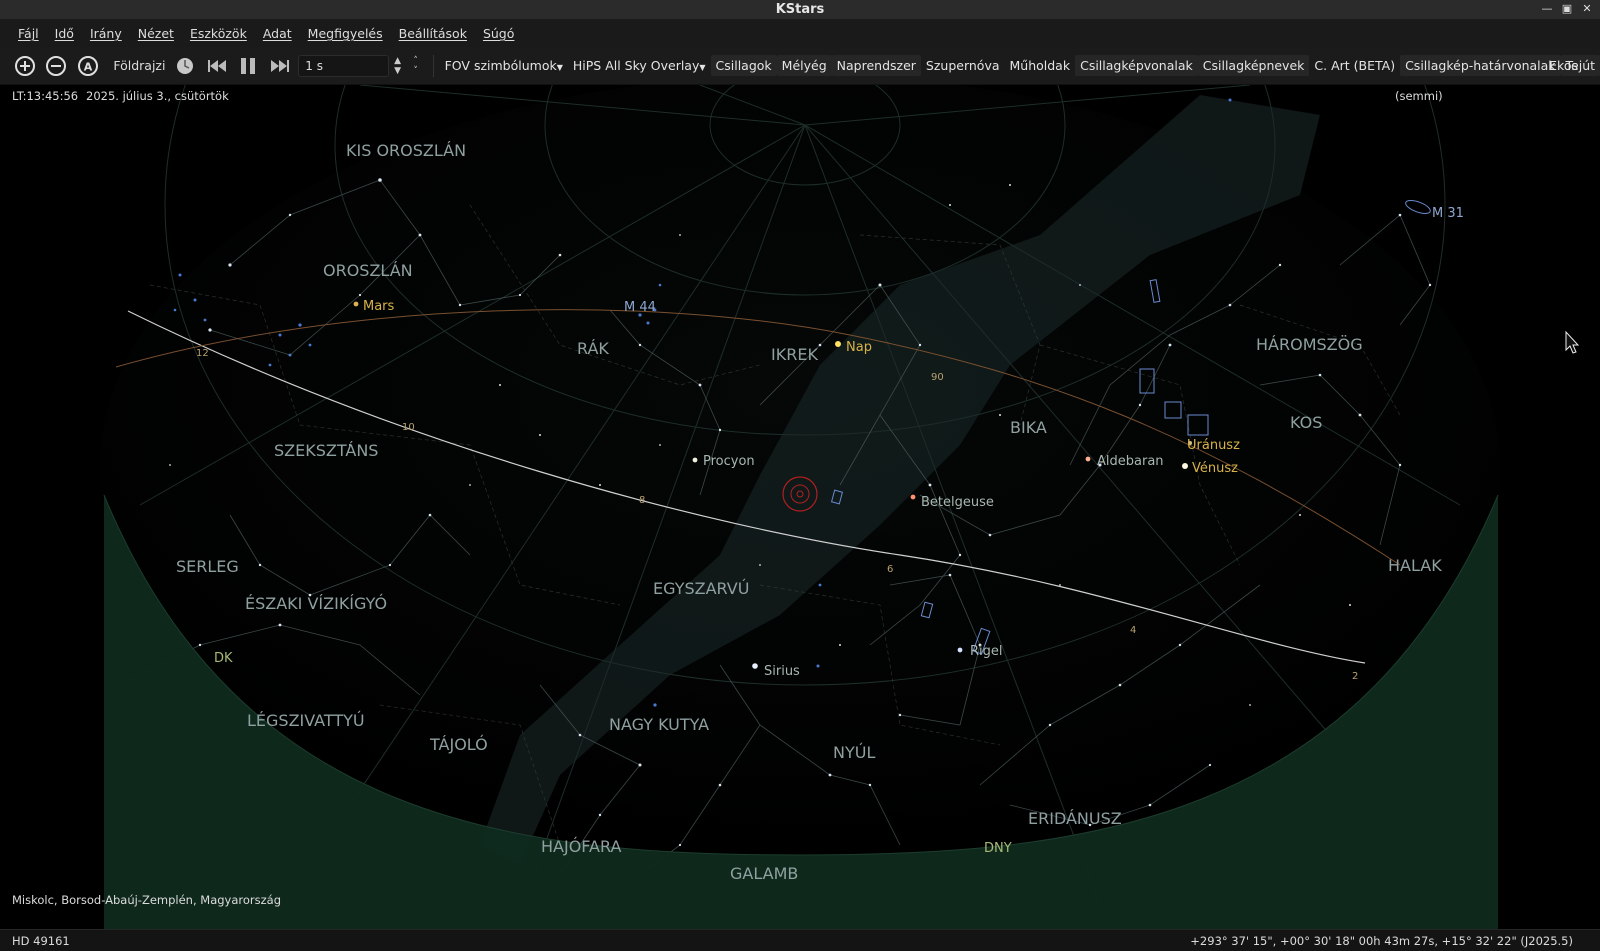 The height and width of the screenshot is (951, 1600). Describe the element at coordinates (368, 270) in the screenshot. I see `constellation-label: OROSZLÁN` at that location.